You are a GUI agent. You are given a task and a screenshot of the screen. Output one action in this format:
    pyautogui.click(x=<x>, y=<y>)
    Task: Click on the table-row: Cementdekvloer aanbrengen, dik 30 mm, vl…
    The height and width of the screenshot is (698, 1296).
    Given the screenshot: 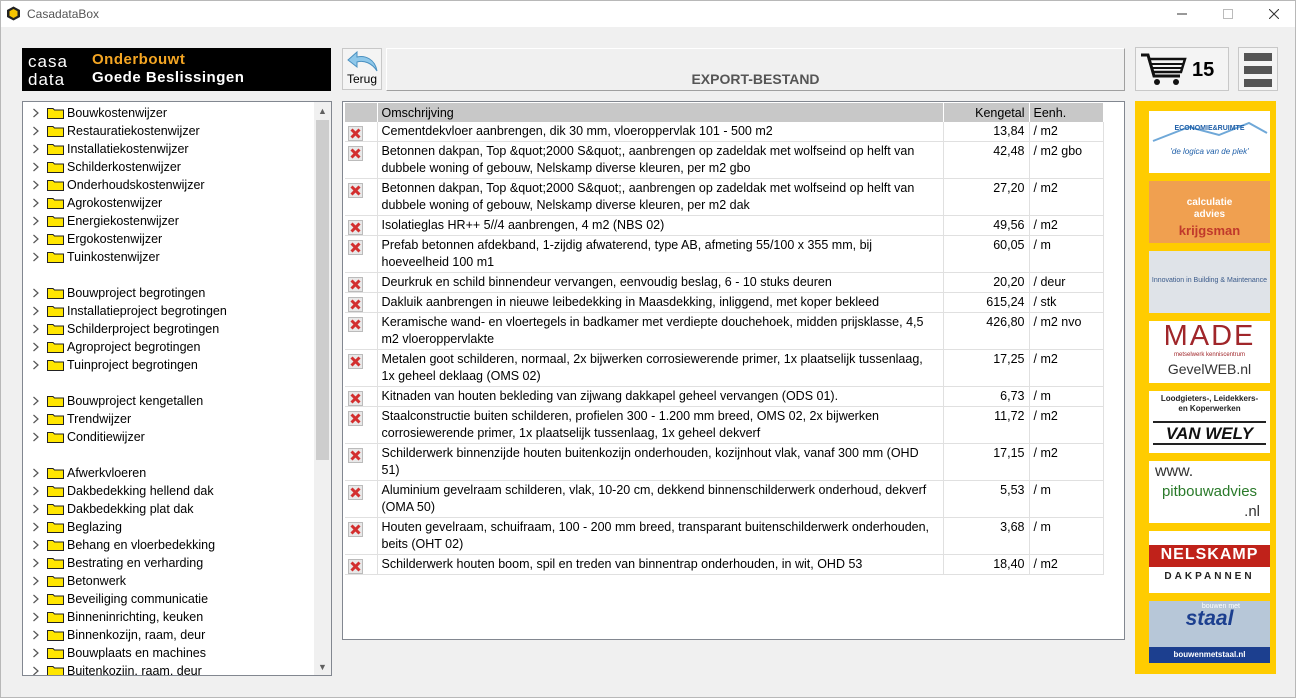 What is the action you would take?
    pyautogui.click(x=724, y=132)
    